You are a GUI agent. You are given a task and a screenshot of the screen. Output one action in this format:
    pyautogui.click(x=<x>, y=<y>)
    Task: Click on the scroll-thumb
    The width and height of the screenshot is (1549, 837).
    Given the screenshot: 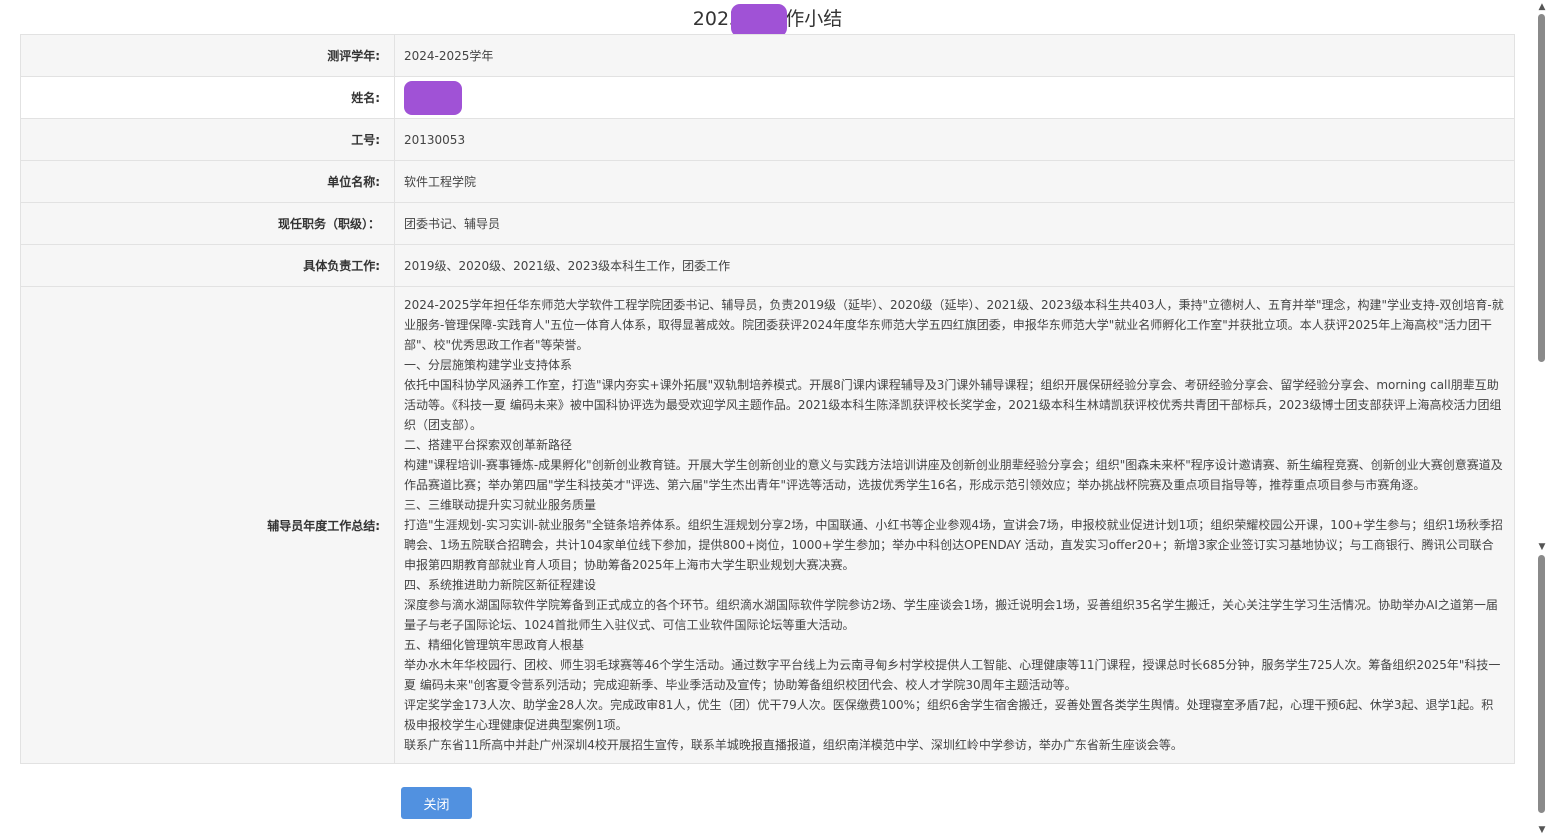 What is the action you would take?
    pyautogui.click(x=1541, y=188)
    